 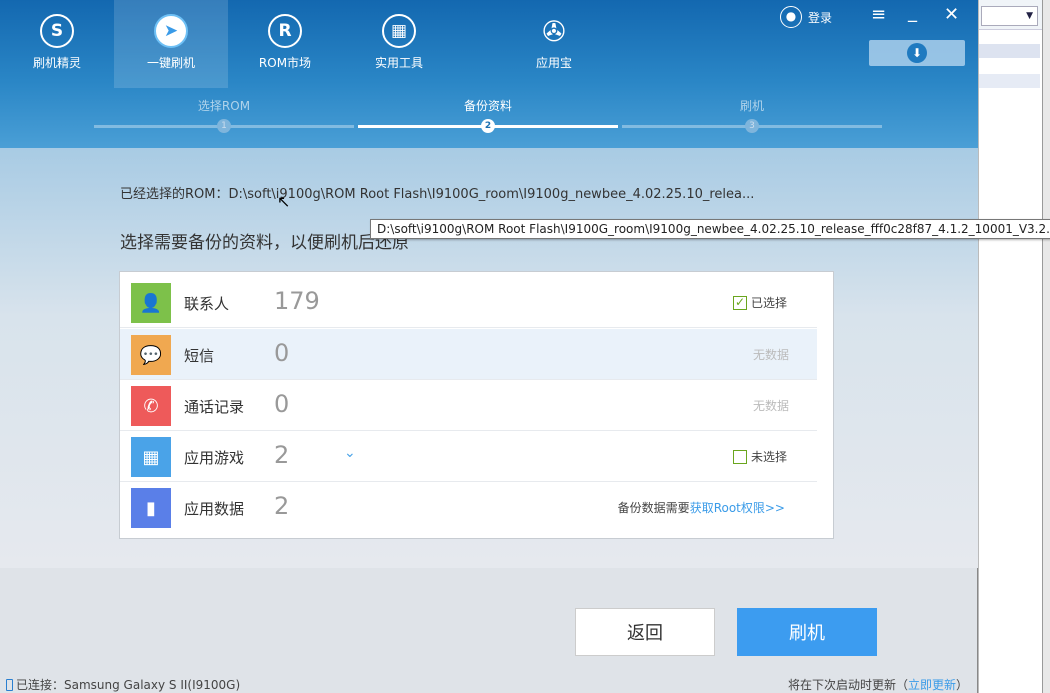 I want to click on bar-chart-icon: ▮, so click(x=151, y=508).